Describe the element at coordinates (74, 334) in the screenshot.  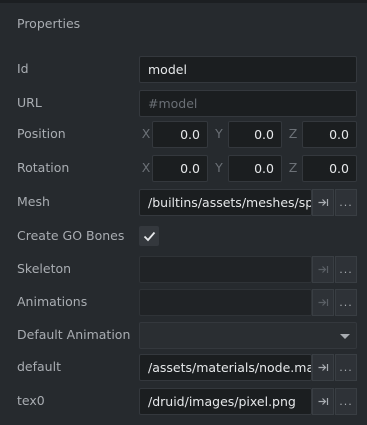
I see `property-label-default-animation: Default Animation` at that location.